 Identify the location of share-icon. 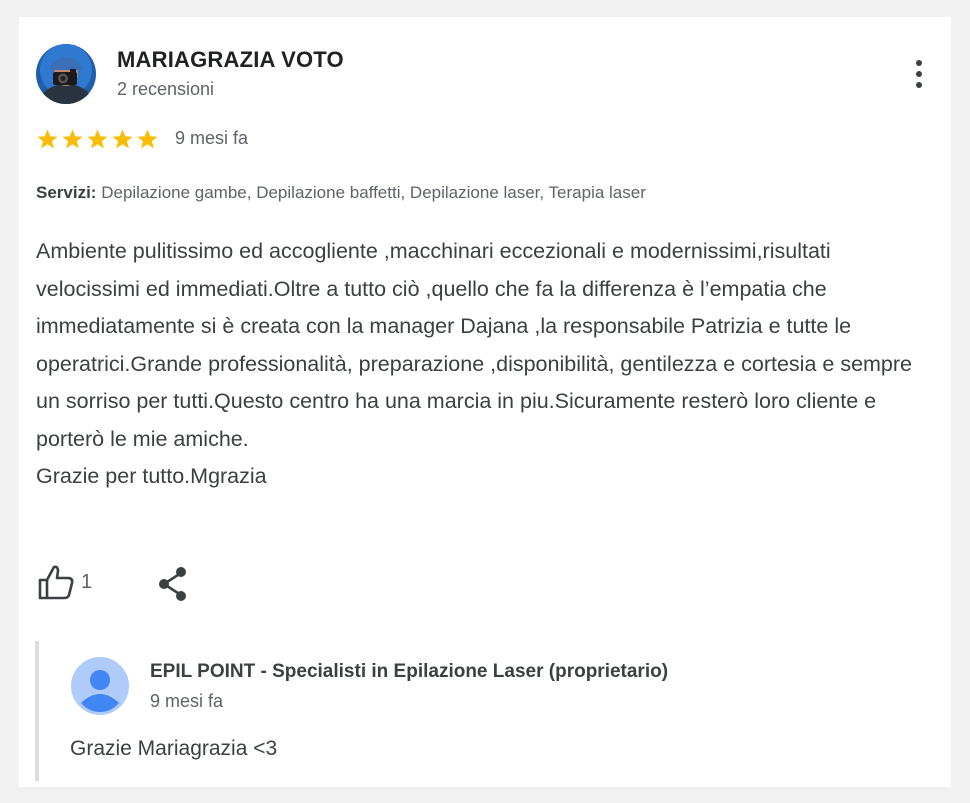
(172, 584).